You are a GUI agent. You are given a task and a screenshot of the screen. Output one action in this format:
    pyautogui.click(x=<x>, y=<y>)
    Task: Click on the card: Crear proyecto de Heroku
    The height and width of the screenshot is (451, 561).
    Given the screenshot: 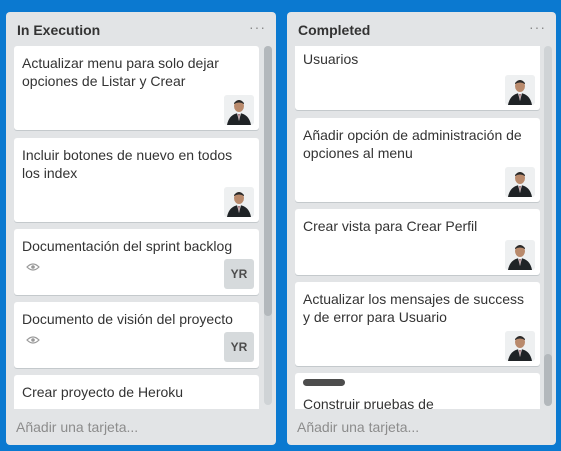 What is the action you would take?
    pyautogui.click(x=136, y=392)
    